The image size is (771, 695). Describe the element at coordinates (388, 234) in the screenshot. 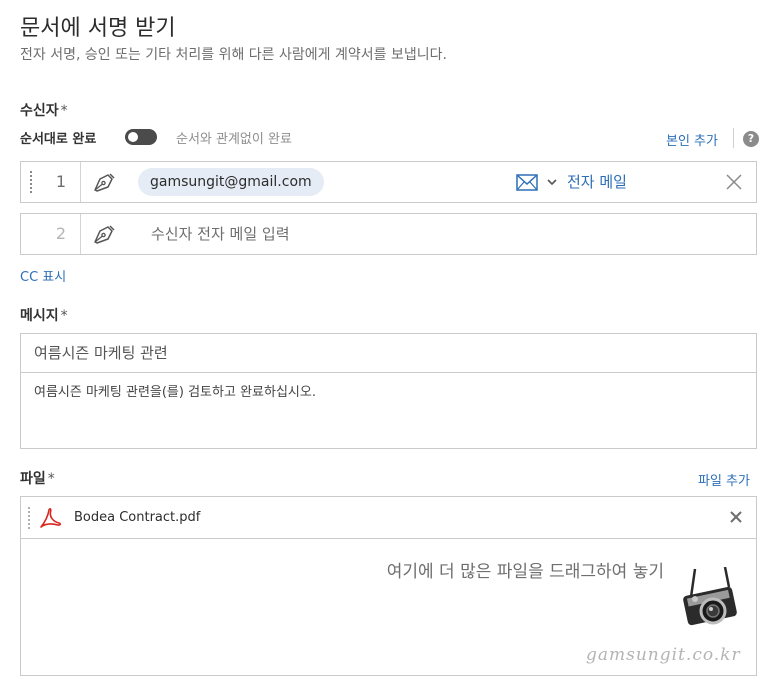

I see `recipient-row-2: 2 수신자 전자 메일 입력` at that location.